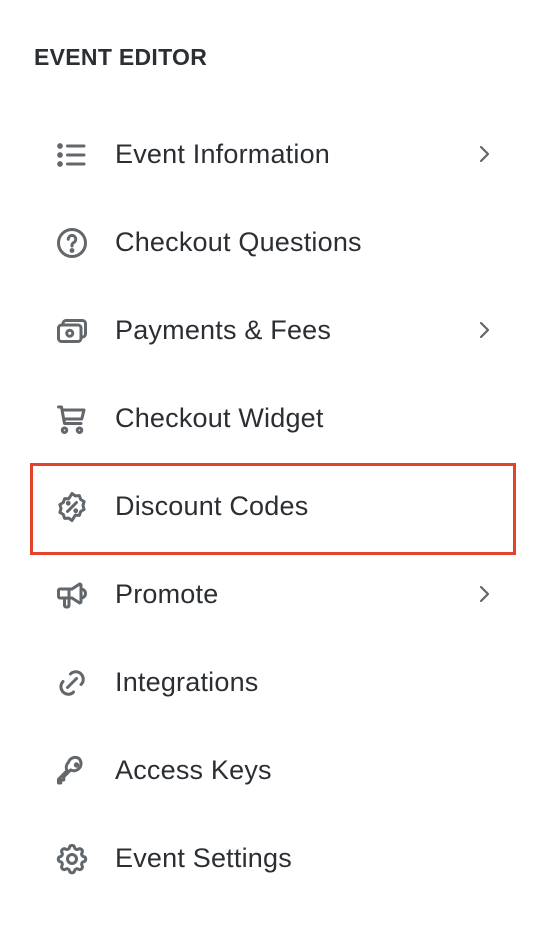 The image size is (542, 928). I want to click on nav-item-integrations: Integrations, so click(271, 682).